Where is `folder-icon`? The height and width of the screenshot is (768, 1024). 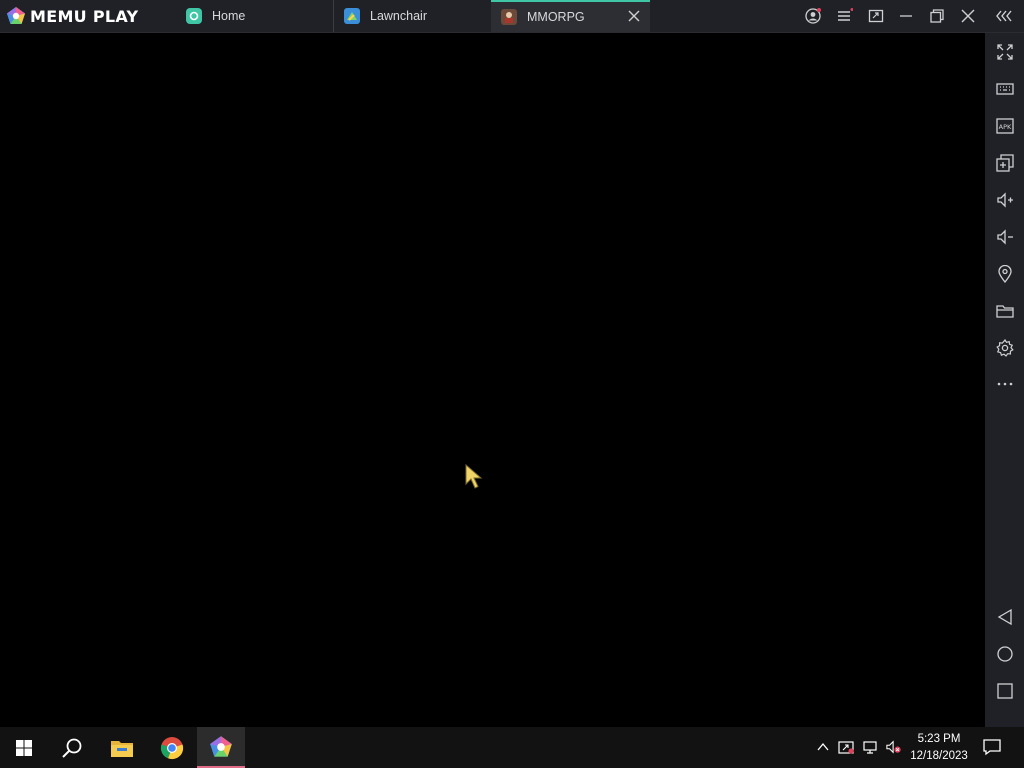 folder-icon is located at coordinates (1004, 310).